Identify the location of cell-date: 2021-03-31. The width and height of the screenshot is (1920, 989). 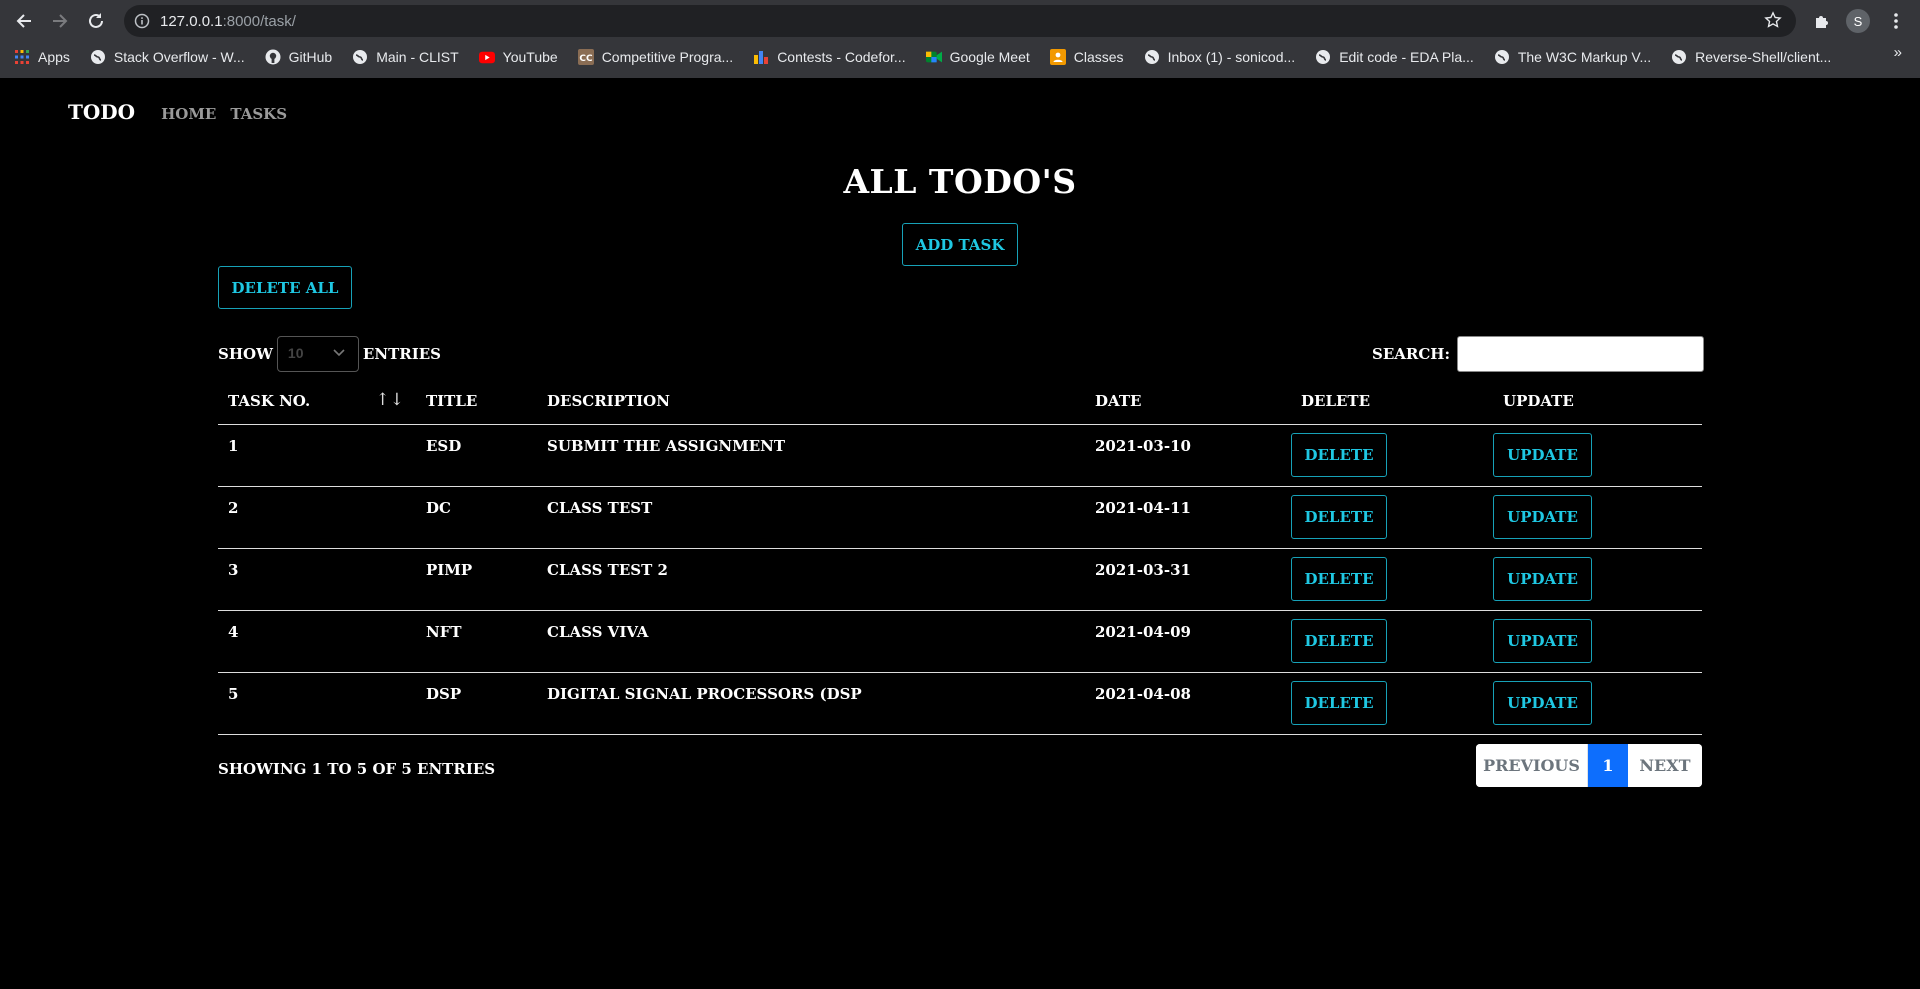
(1188, 579).